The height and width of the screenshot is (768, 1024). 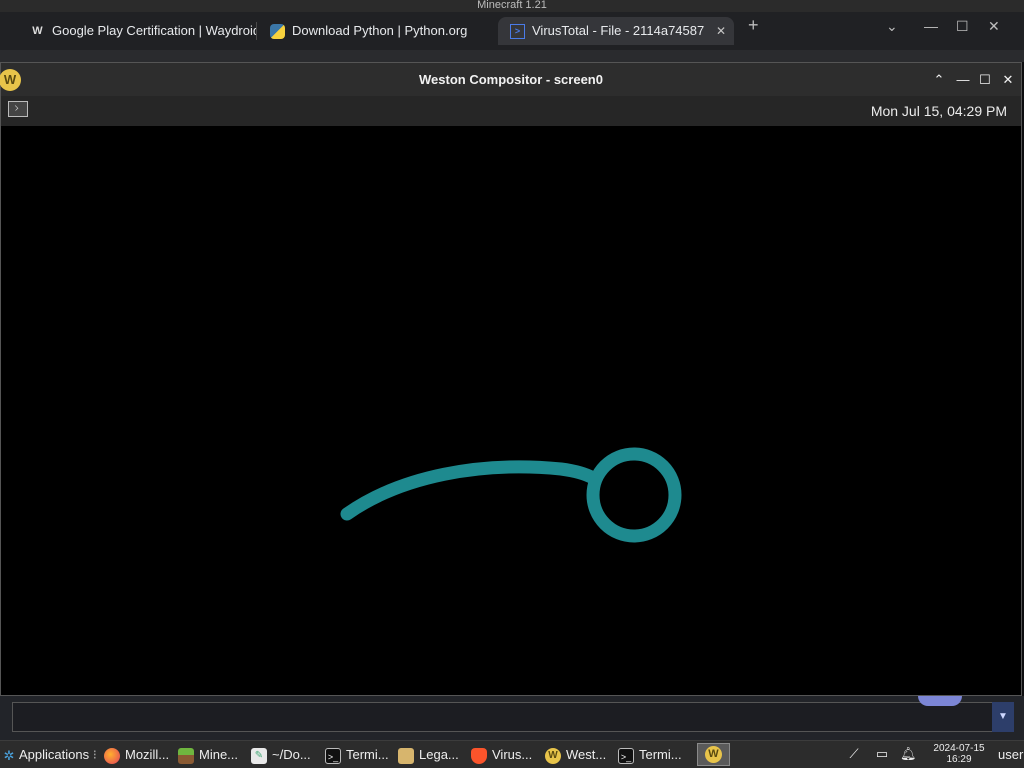 I want to click on browser-close-button: ✕, so click(x=994, y=26).